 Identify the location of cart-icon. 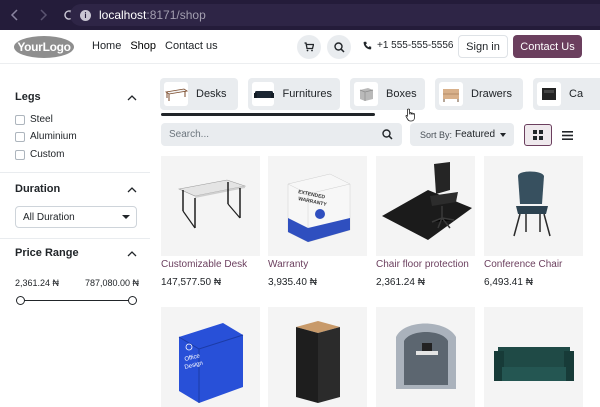
(309, 47).